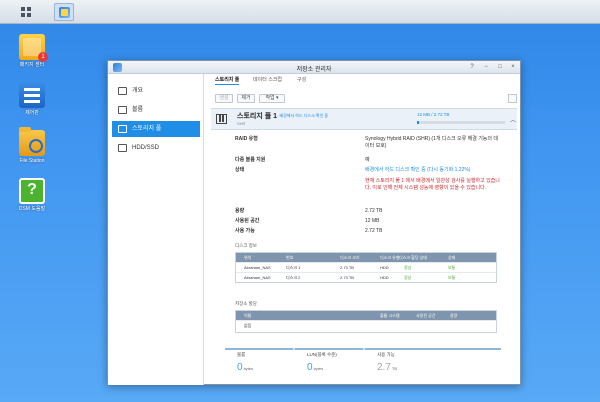 Image resolution: width=600 pixels, height=402 pixels. I want to click on desktop-icon-control-panel: 제어판, so click(32, 99).